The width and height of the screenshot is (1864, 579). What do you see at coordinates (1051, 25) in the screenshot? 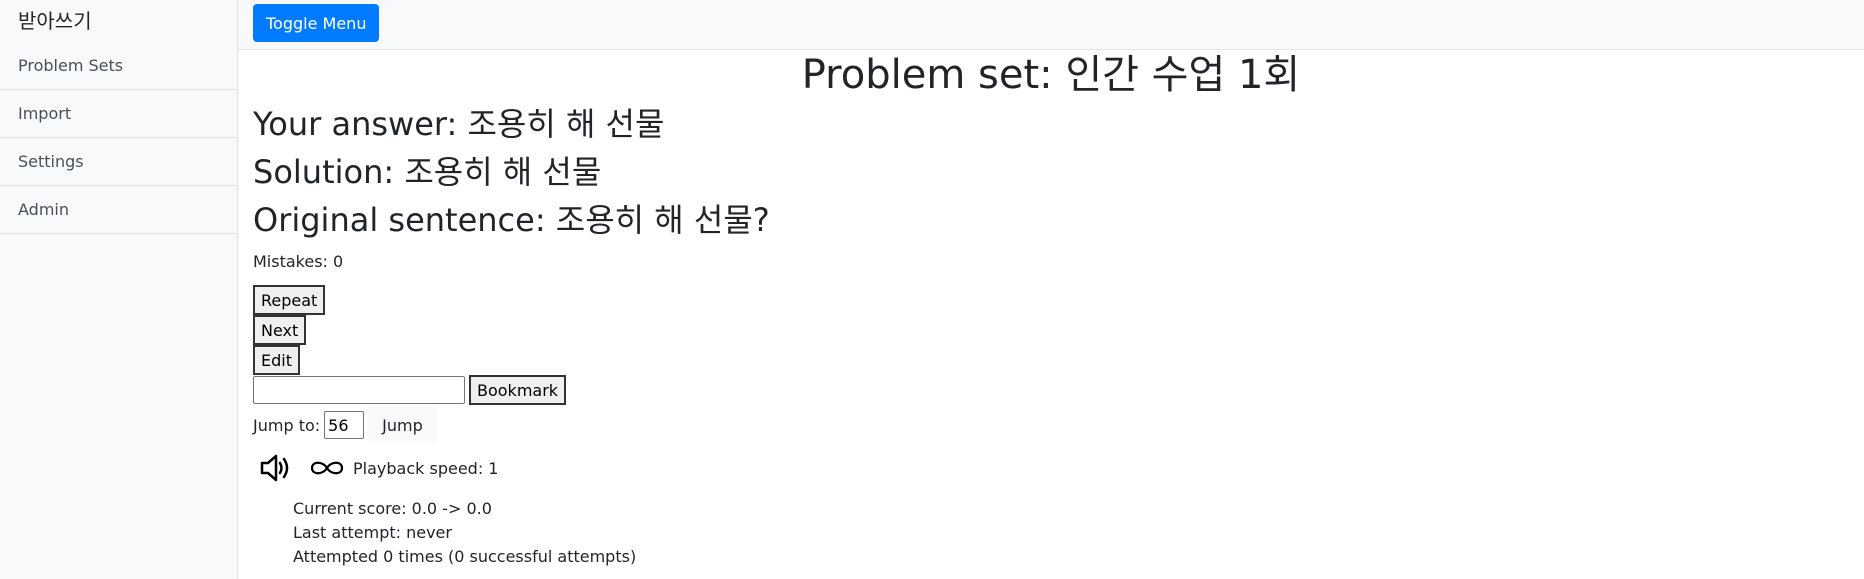
I see `top-navbar: Toggle Menu` at bounding box center [1051, 25].